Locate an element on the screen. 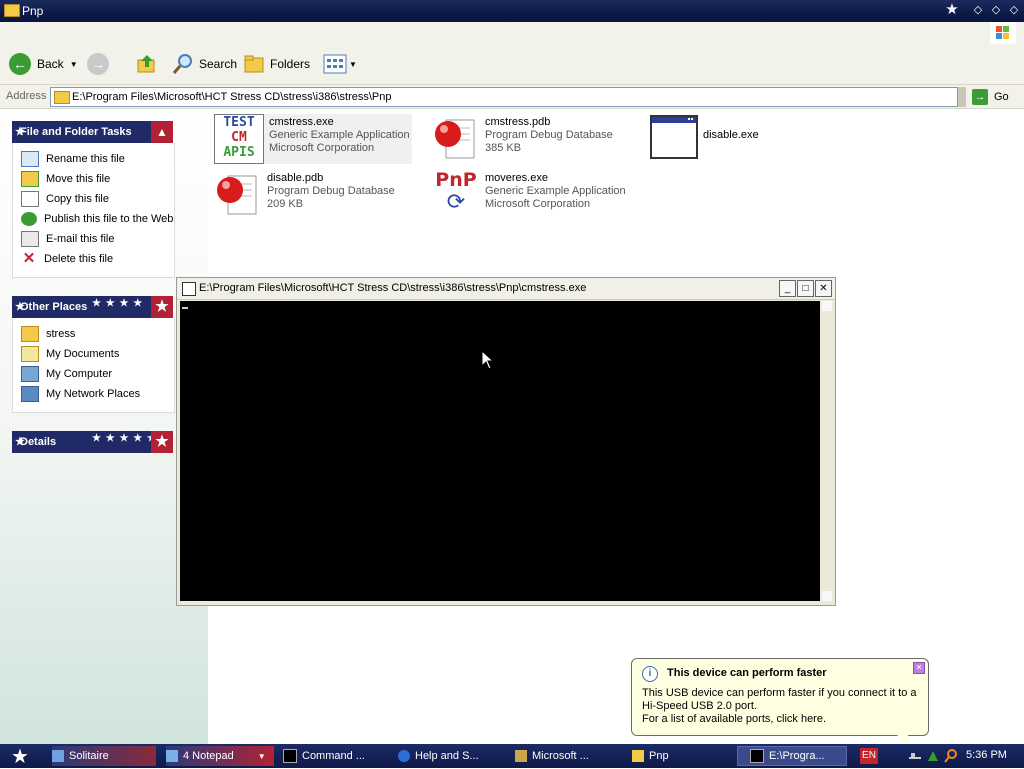  search-icon is located at coordinates (951, 756).